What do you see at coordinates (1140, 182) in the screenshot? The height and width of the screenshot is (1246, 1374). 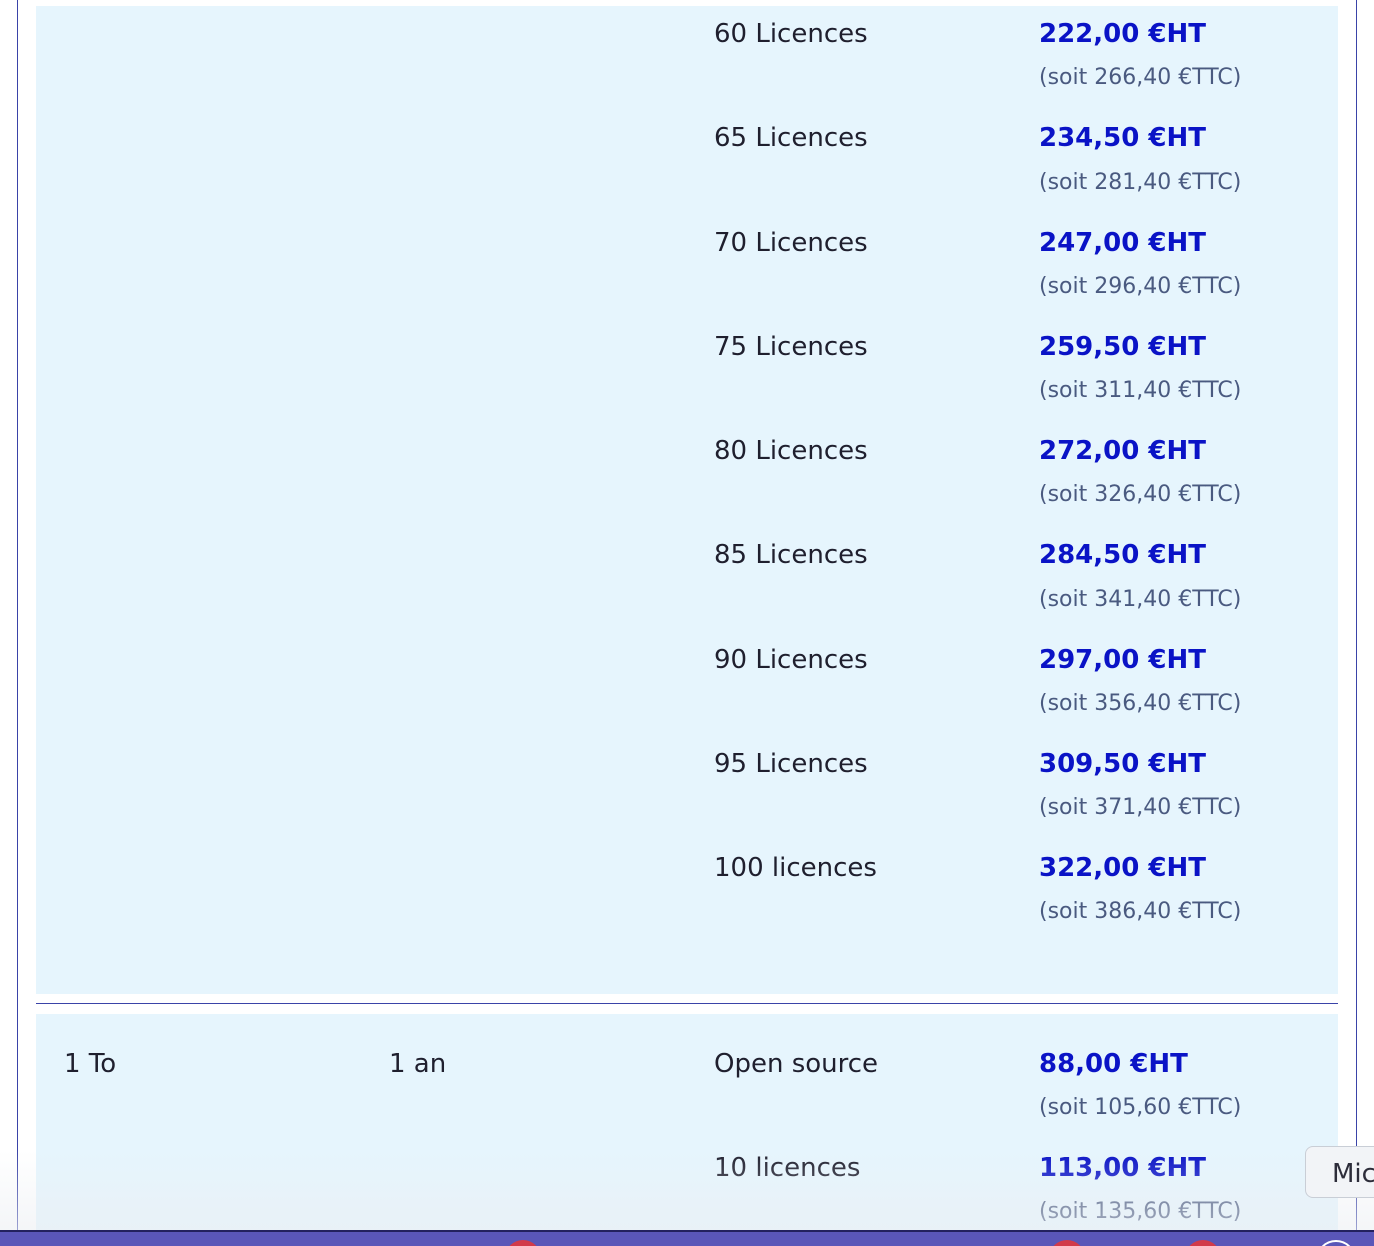 I see `price-ttc: (soit 281,40 €TTC)` at bounding box center [1140, 182].